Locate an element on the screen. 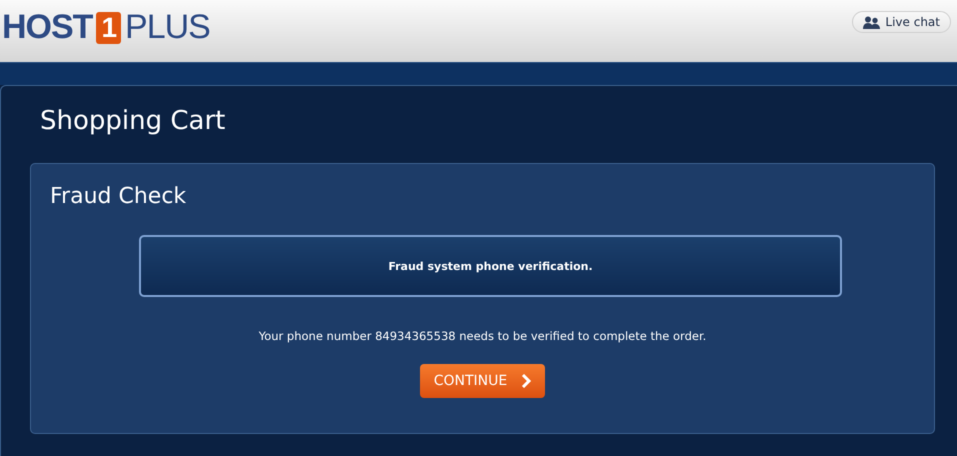 The height and width of the screenshot is (456, 957). logo-text: PLUS is located at coordinates (167, 27).